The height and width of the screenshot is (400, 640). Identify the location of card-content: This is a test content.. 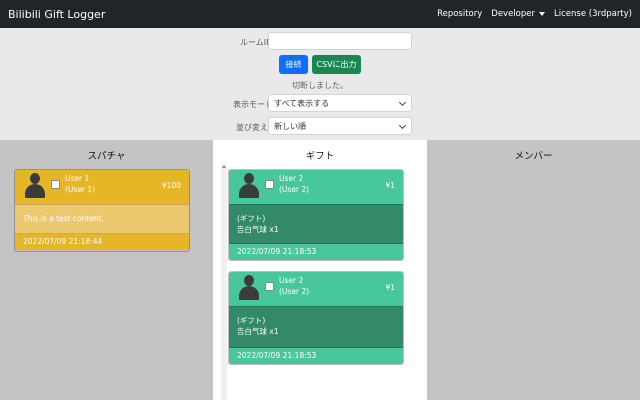
(102, 219).